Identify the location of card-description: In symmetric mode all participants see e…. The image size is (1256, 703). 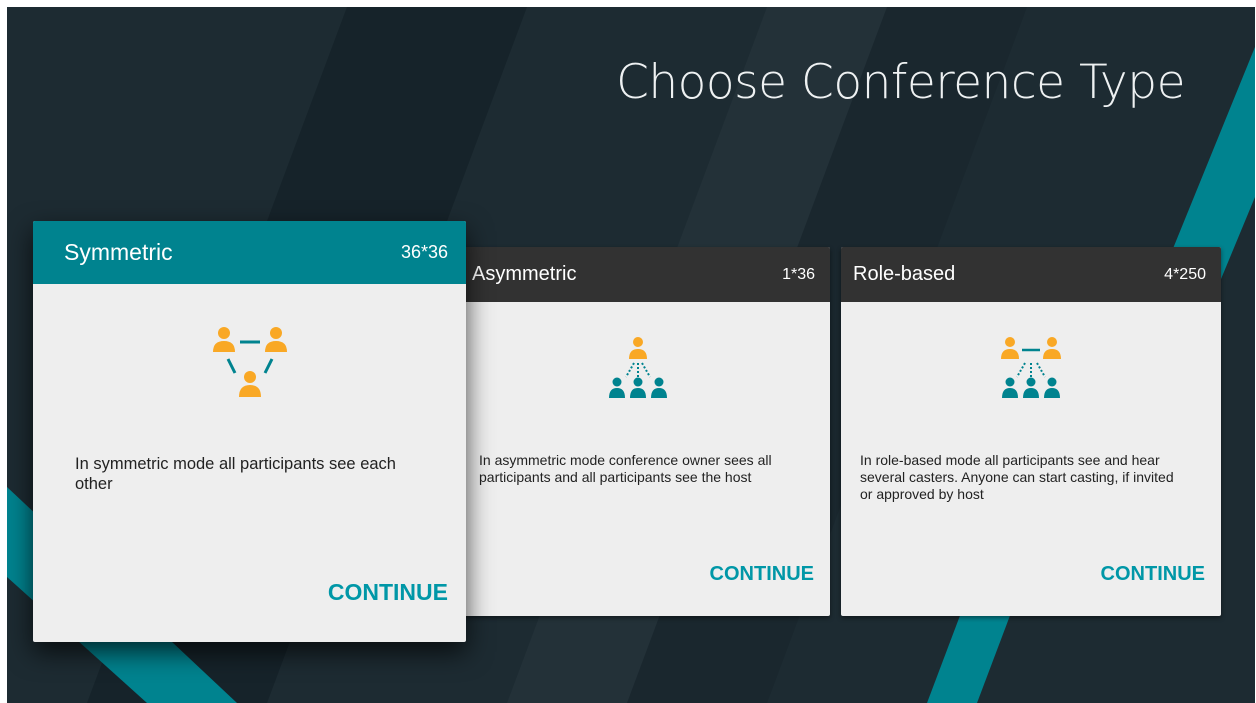
(235, 474).